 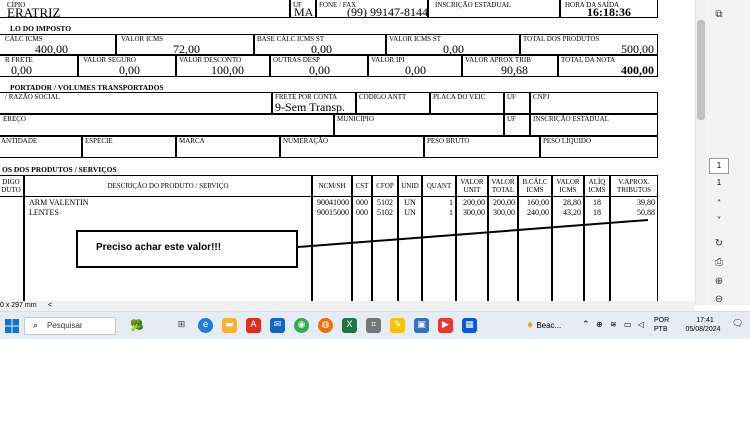 What do you see at coordinates (445, 325) in the screenshot?
I see `media-app-icon: ▶` at bounding box center [445, 325].